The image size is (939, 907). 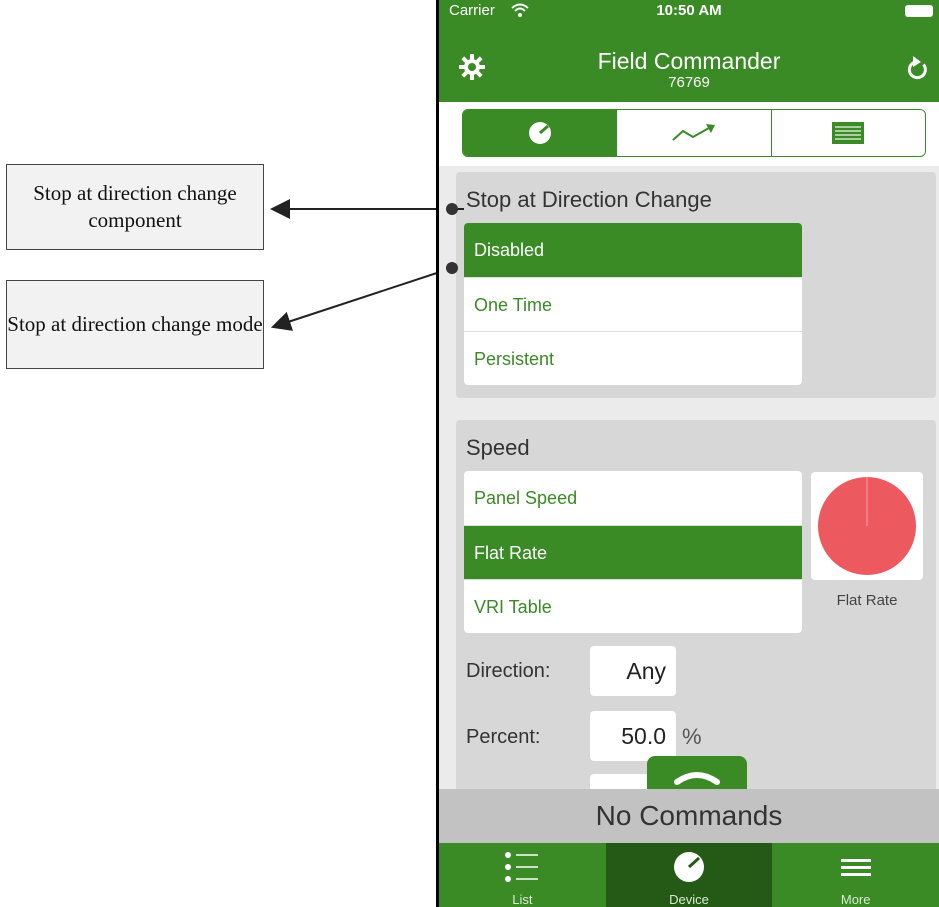 I want to click on anchor-dot-component, so click(x=452, y=209).